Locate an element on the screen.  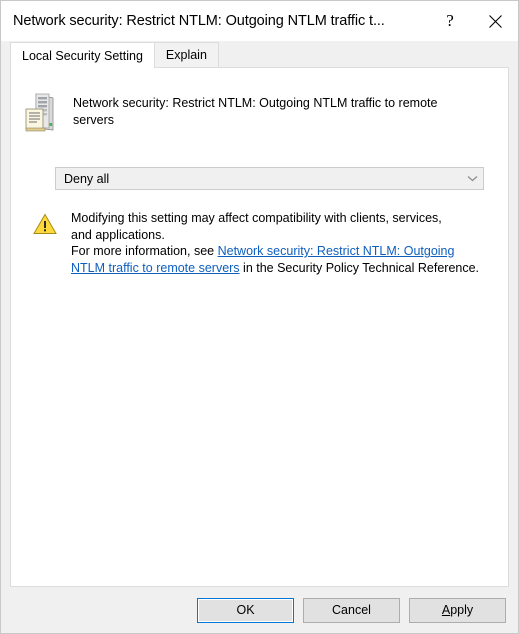
help-button: ? is located at coordinates (450, 21).